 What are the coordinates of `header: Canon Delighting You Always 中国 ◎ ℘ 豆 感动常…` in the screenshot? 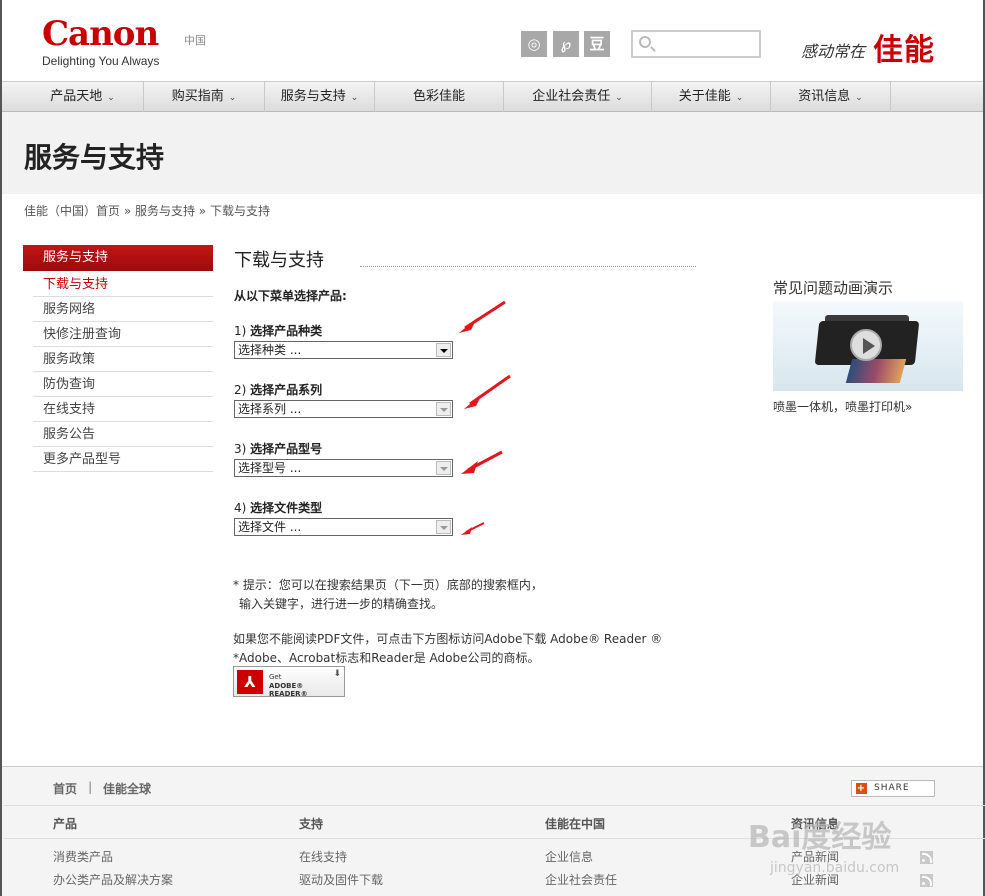 It's located at (492, 40).